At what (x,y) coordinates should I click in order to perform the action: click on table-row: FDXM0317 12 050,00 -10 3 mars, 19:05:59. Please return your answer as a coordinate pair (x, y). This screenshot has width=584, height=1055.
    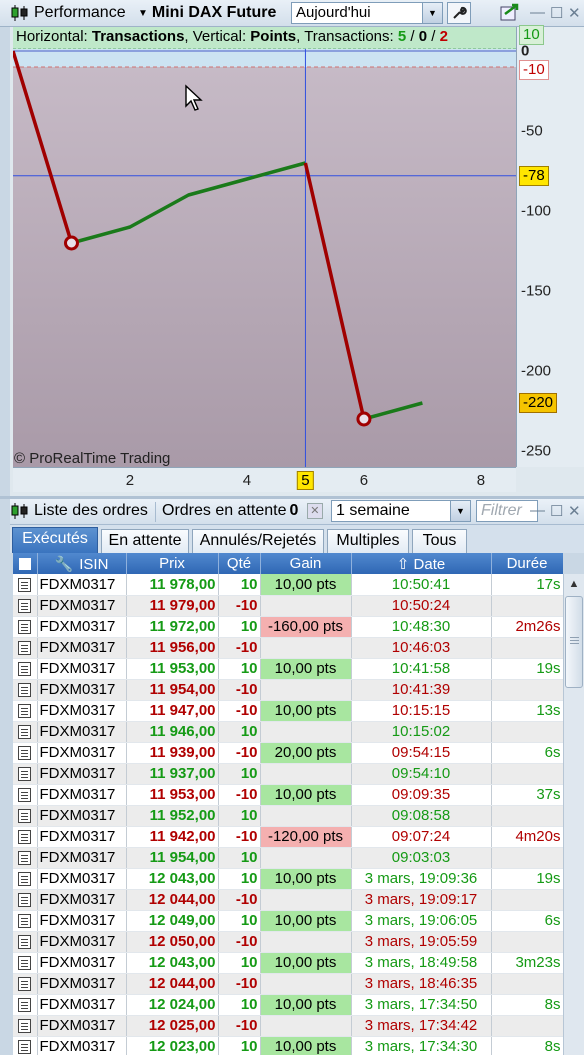
    Looking at the image, I should click on (288, 942).